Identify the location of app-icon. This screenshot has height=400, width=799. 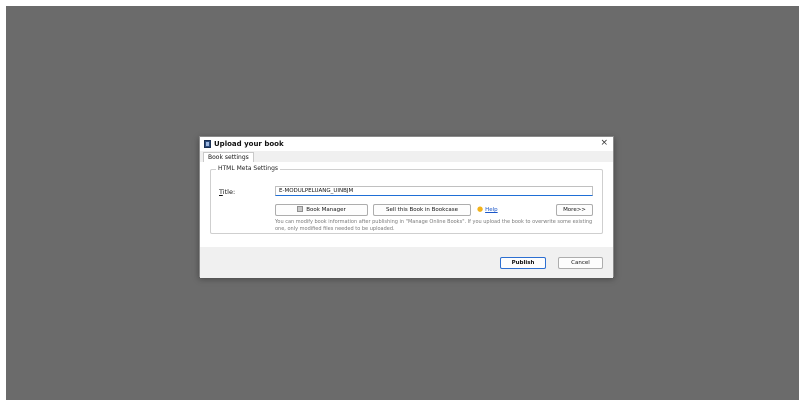
(207, 144).